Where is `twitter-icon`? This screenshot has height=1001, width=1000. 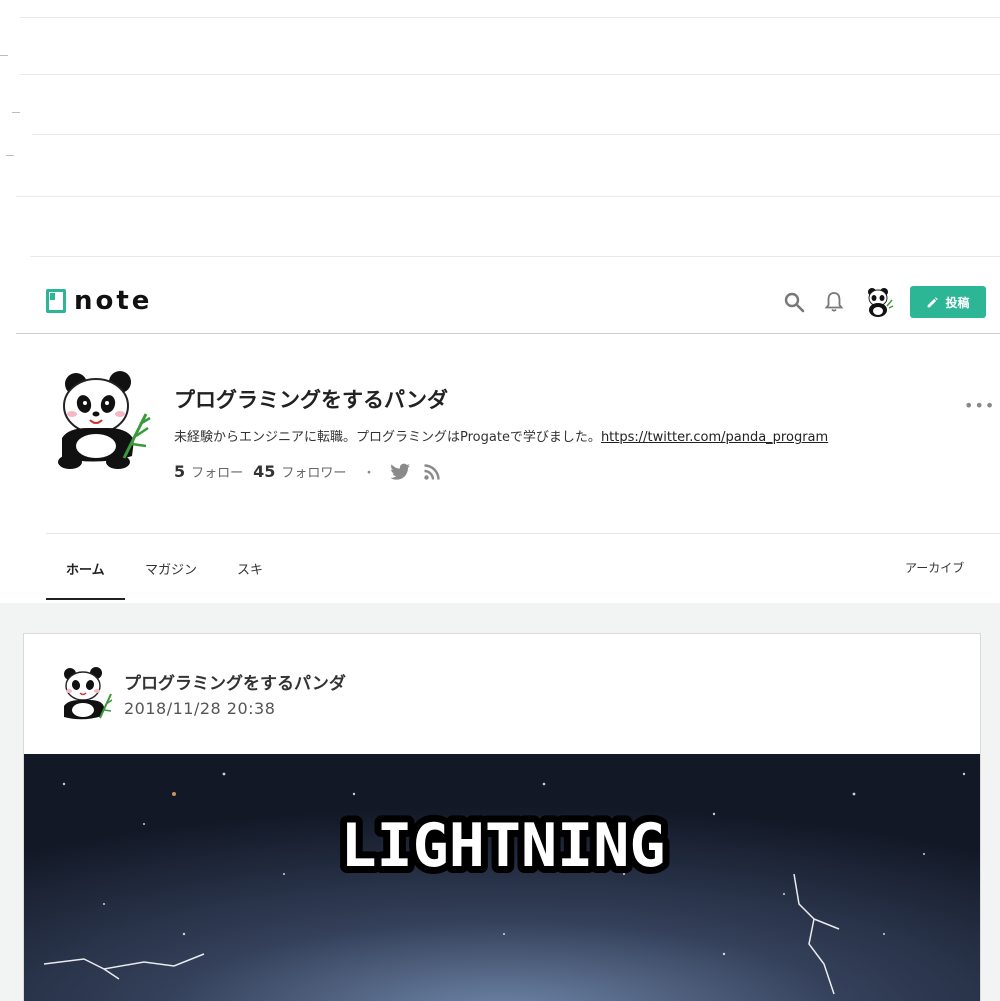 twitter-icon is located at coordinates (401, 472).